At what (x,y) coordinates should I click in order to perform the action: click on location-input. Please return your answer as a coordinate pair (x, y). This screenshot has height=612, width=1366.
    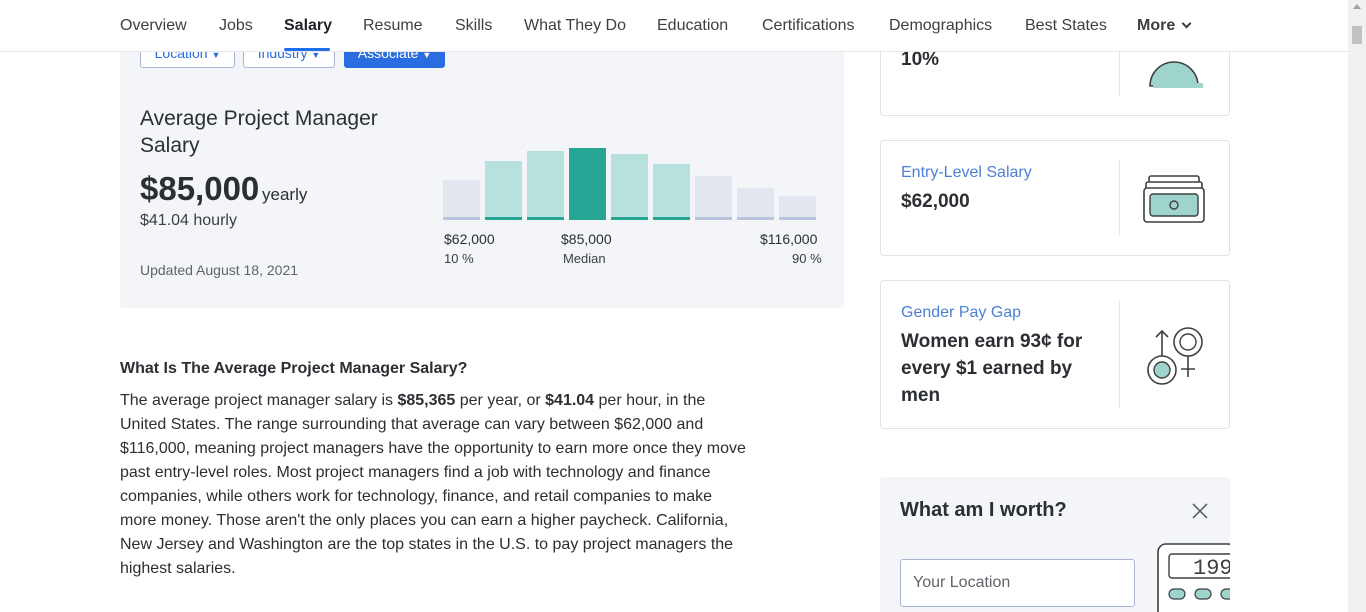
    Looking at the image, I should click on (1017, 583).